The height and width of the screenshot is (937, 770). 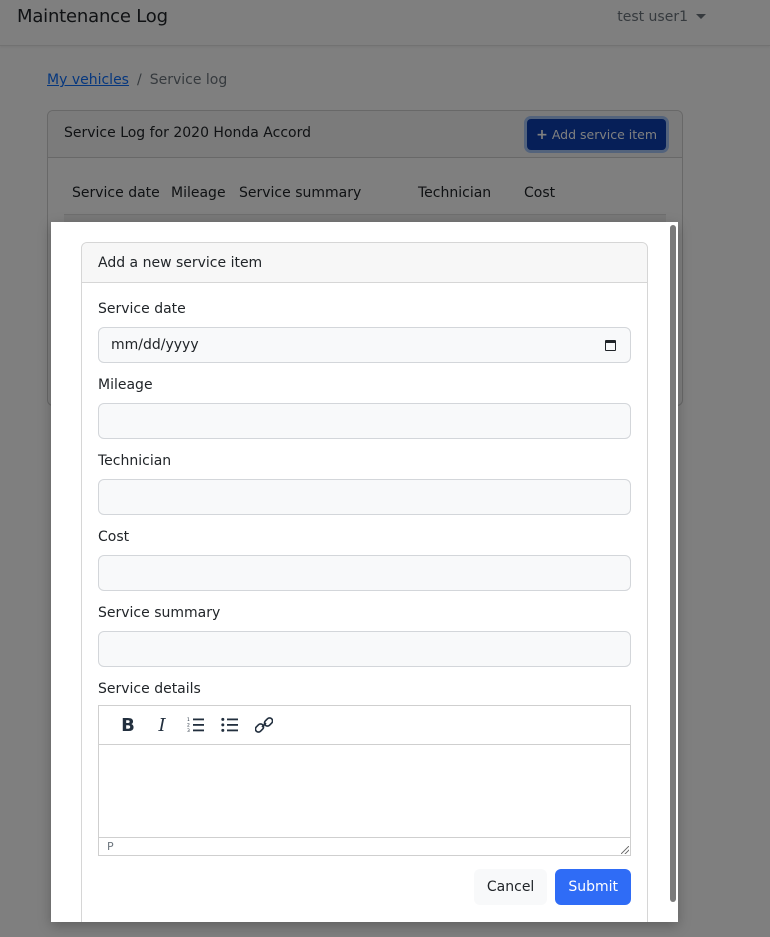 I want to click on link-button, so click(x=264, y=725).